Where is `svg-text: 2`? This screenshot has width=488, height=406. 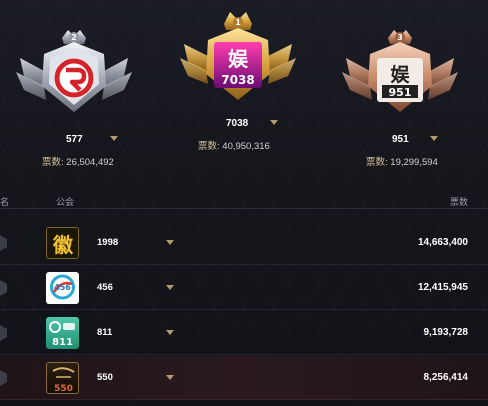 svg-text: 2 is located at coordinates (74, 37).